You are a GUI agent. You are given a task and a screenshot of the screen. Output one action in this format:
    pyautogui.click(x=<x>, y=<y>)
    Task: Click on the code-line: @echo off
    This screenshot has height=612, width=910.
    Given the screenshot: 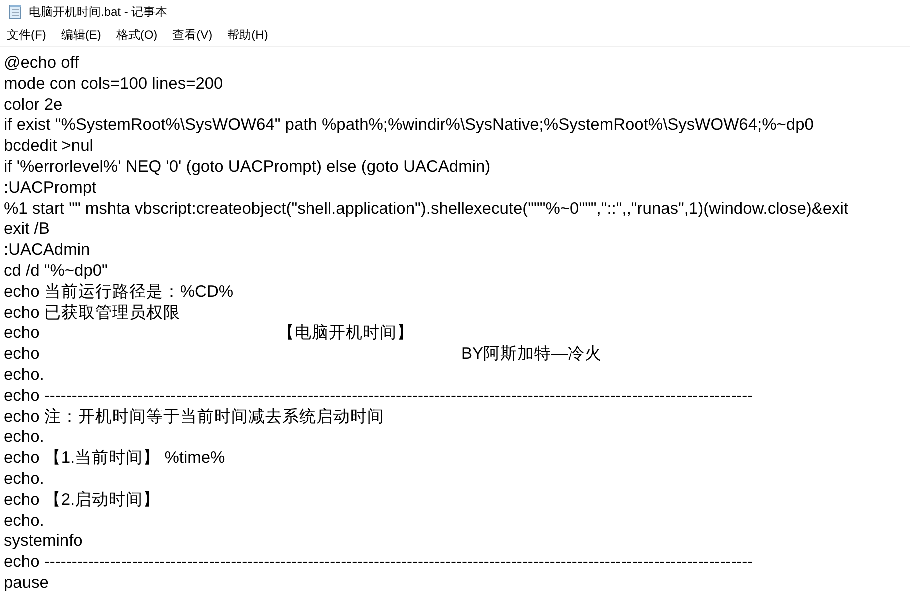 What is the action you would take?
    pyautogui.click(x=42, y=63)
    